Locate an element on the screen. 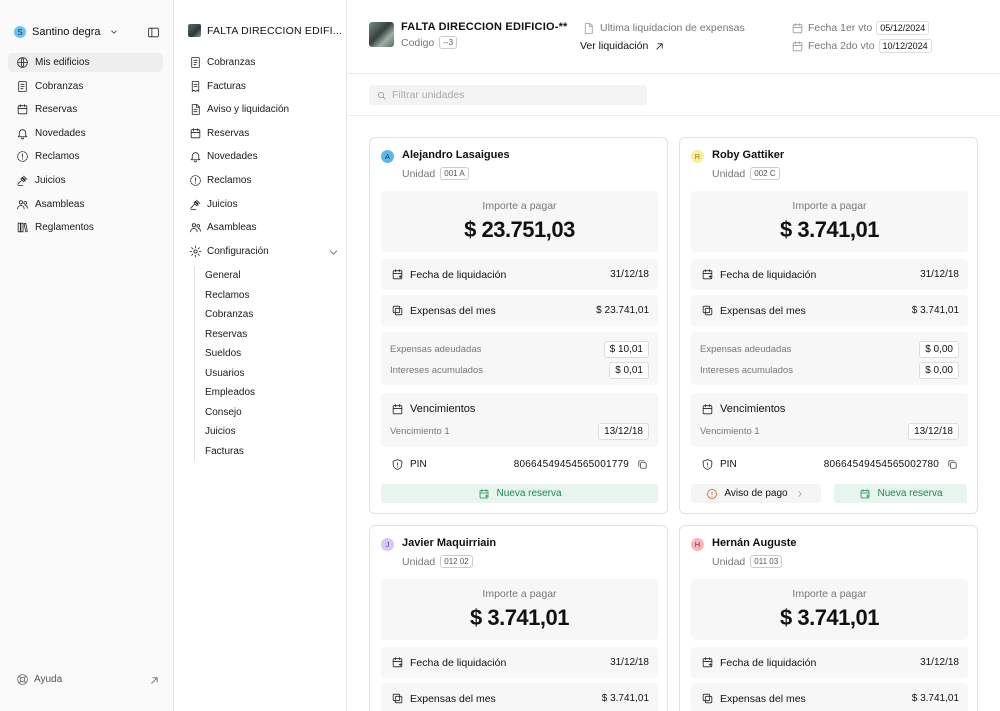 This screenshot has height=711, width=1000. sidebar-item-label: Reclamos is located at coordinates (57, 157).